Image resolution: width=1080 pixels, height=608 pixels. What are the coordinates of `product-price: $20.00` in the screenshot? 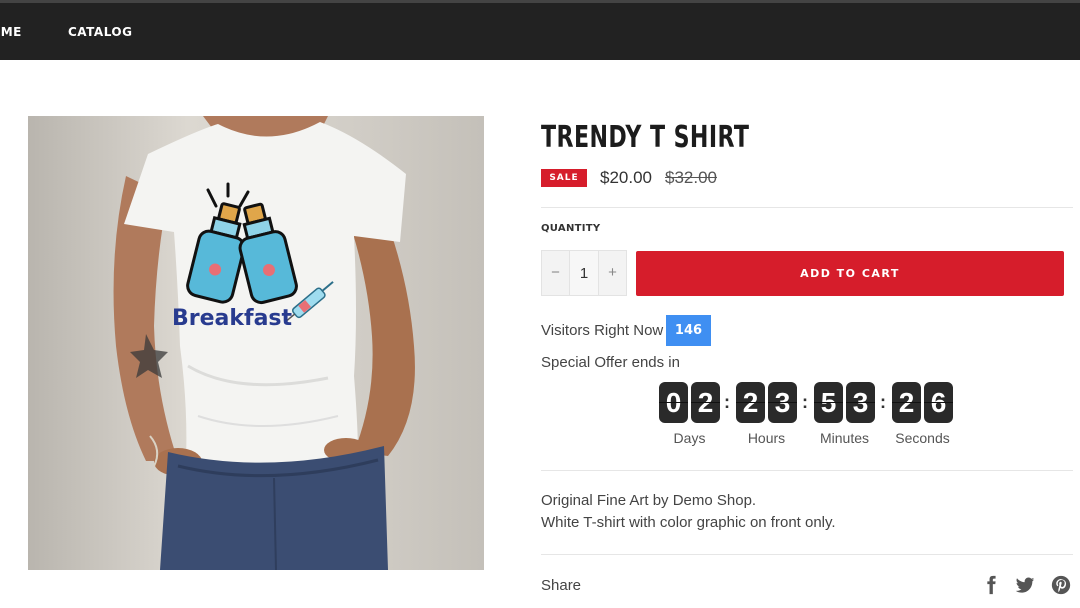 It's located at (626, 177).